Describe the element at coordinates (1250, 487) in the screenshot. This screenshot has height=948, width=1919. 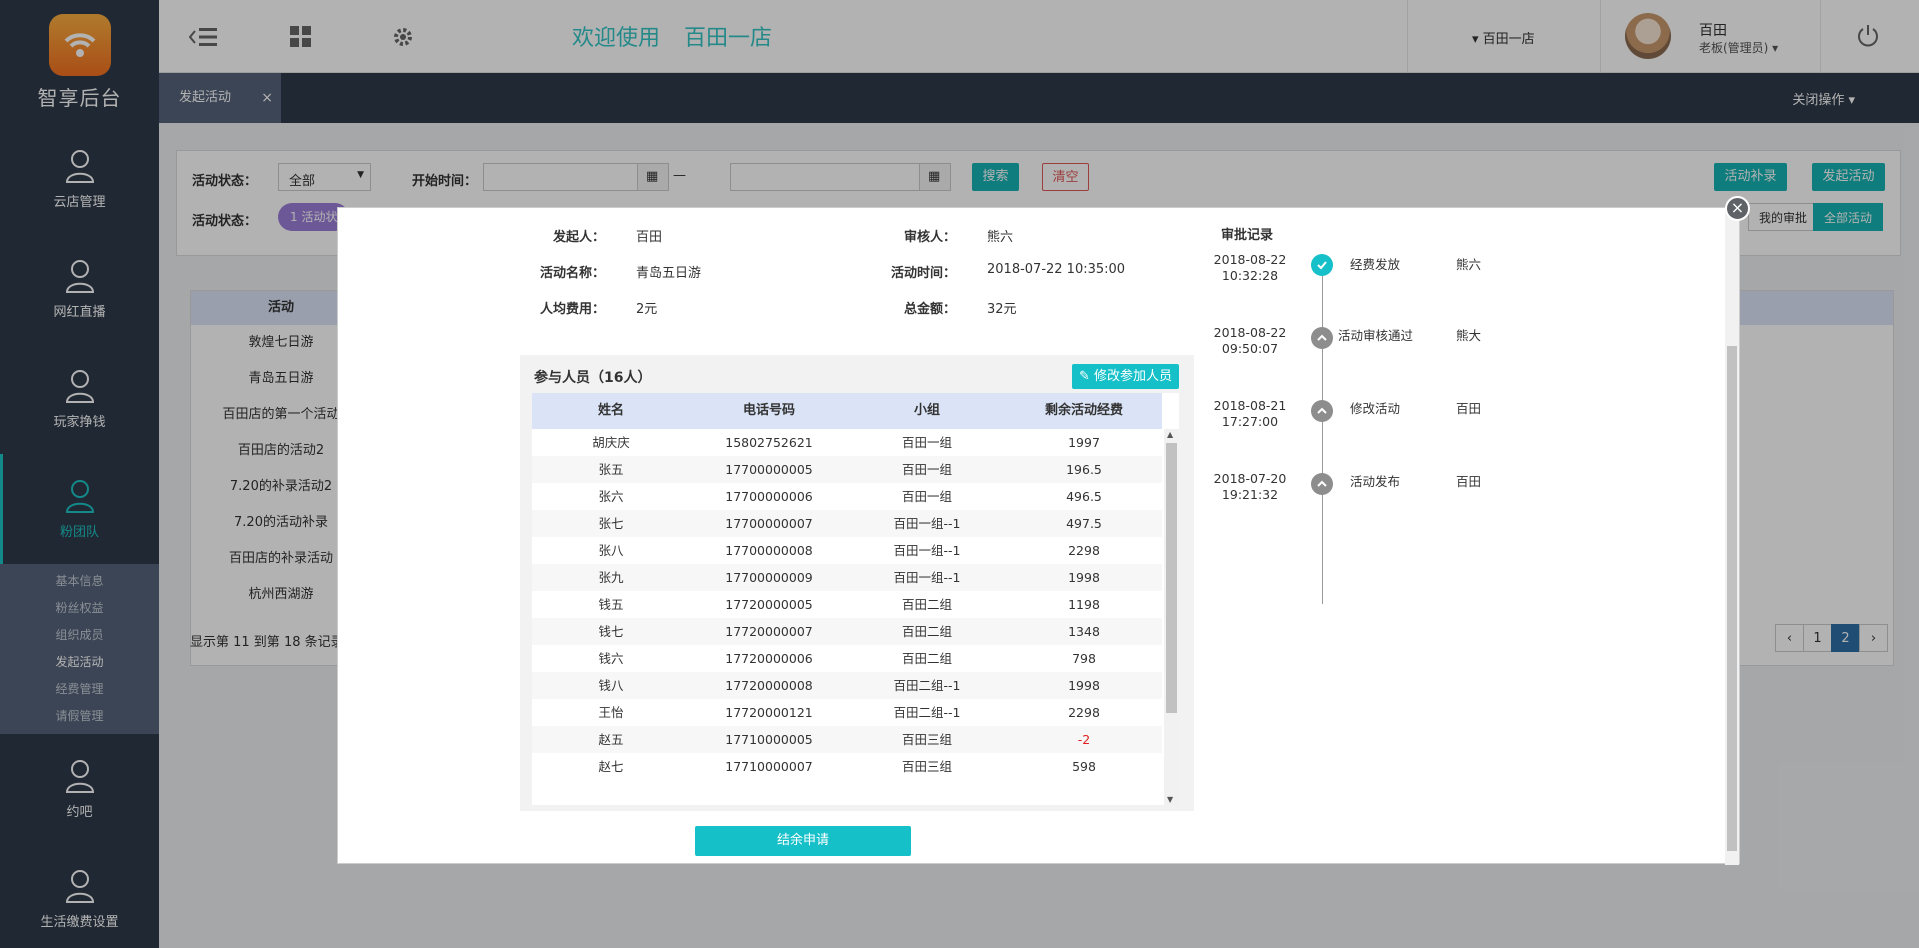
I see `audit-datetime: 2018-07-20 19:21:32` at that location.